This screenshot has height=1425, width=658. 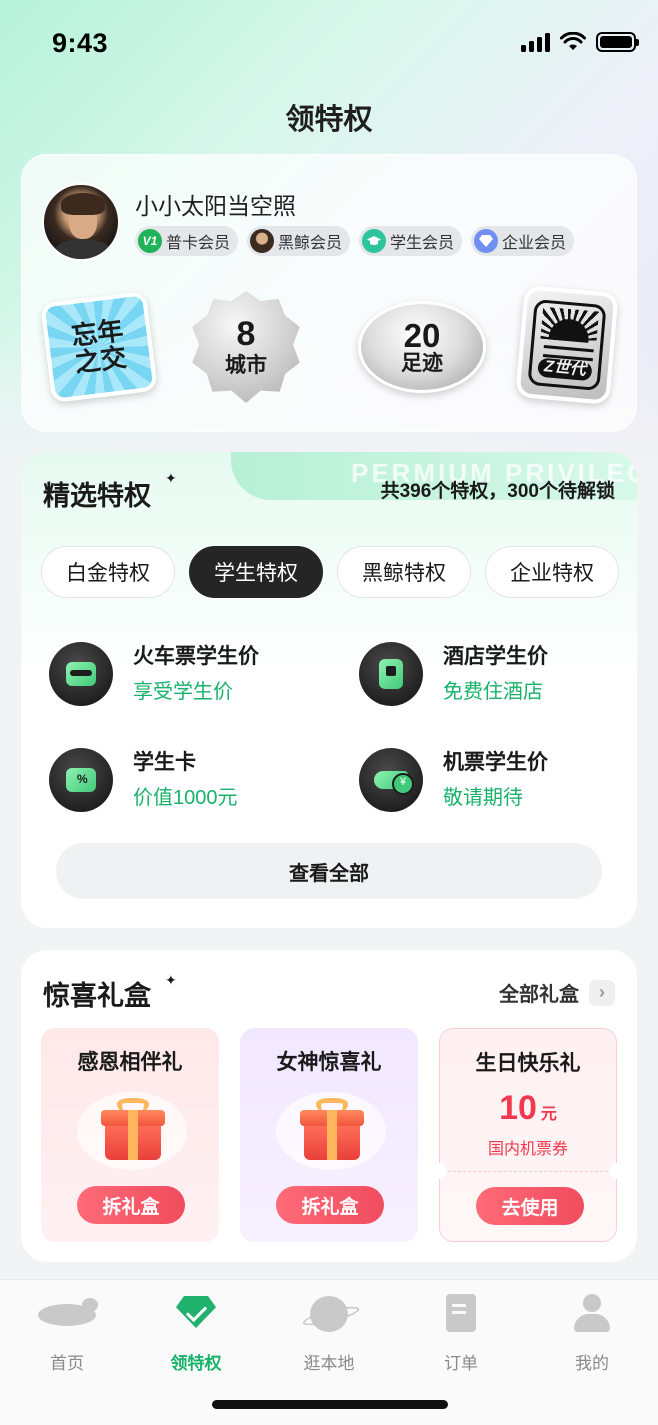 I want to click on badge-student-member: 学生会员, so click(x=411, y=241).